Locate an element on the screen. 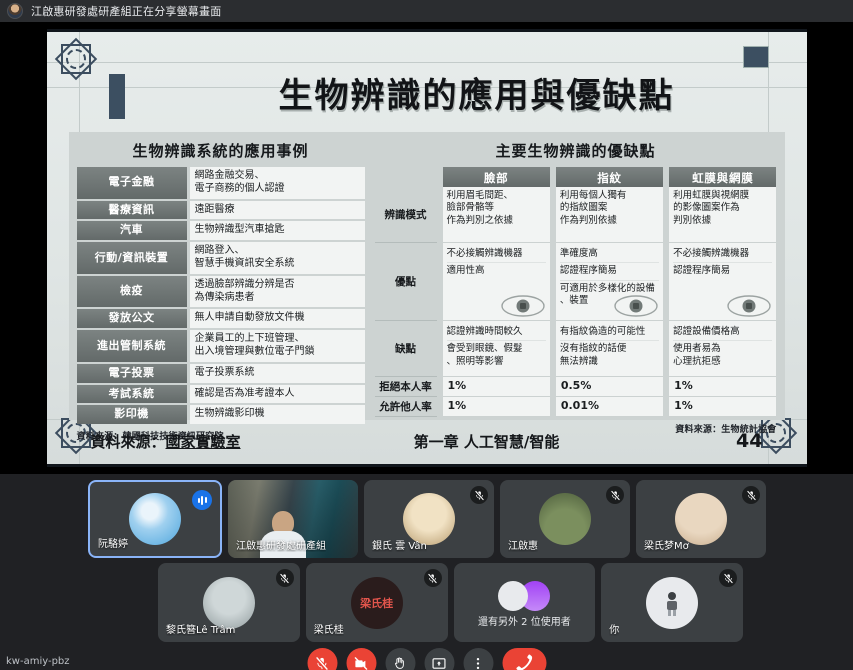 The width and height of the screenshot is (853, 670). slide-footer: 資料來源：國家實驗室 第一章 人工智慧/智能 44 is located at coordinates (427, 441).